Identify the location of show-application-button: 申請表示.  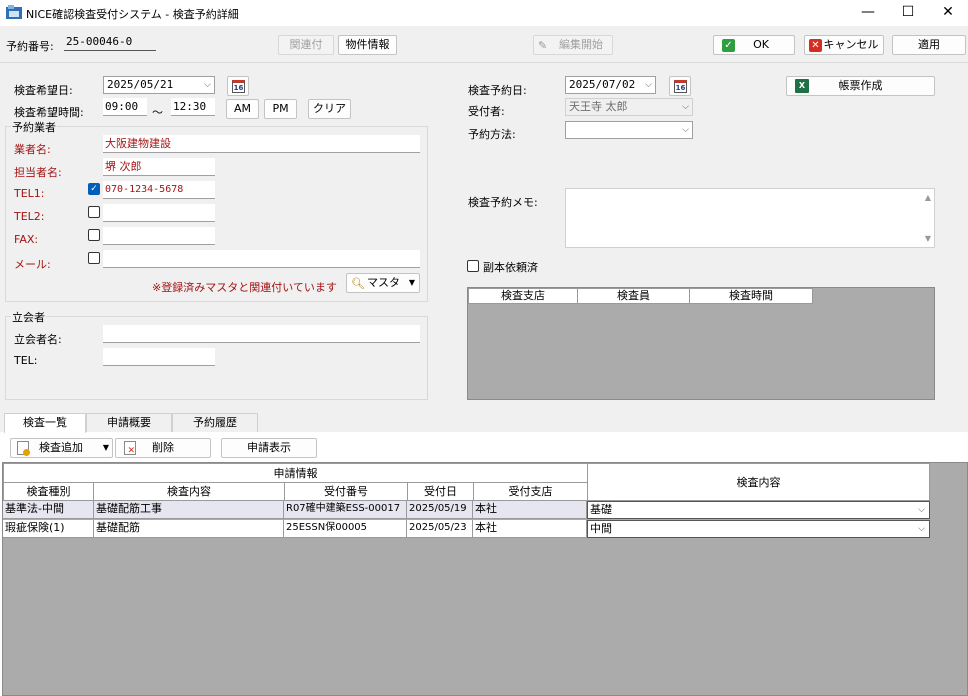
(269, 448).